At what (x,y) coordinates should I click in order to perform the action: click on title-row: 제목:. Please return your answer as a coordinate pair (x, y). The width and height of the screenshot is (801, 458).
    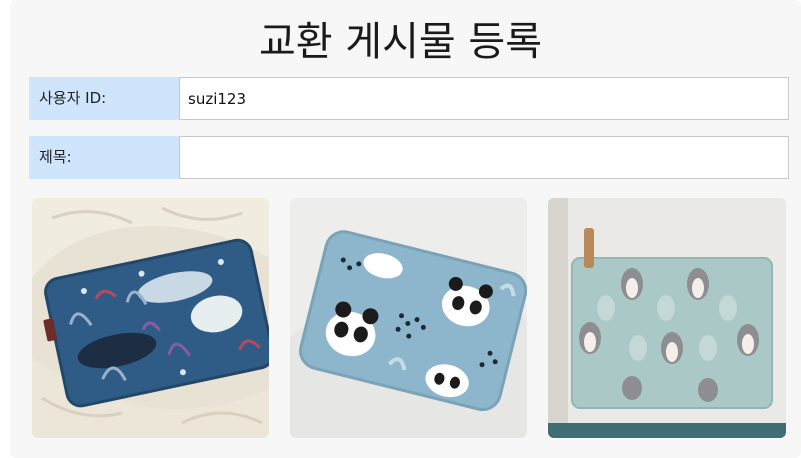
    Looking at the image, I should click on (409, 157).